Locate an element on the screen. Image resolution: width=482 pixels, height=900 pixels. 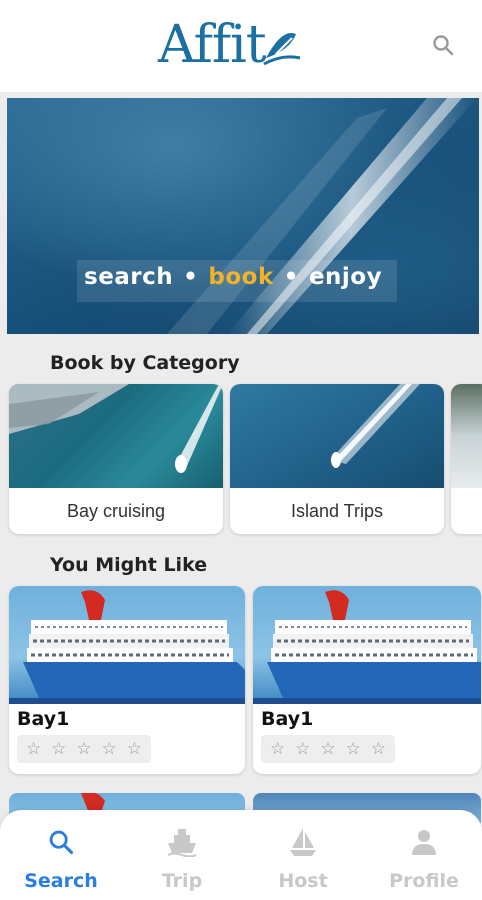
category-card-island-trips: Island Trips is located at coordinates (337, 459).